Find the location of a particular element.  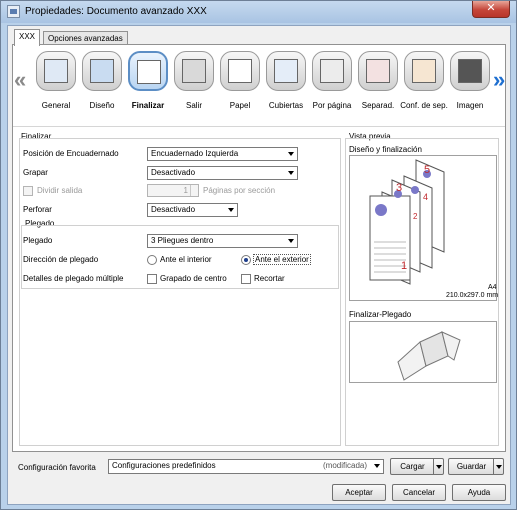

trim-checkbox is located at coordinates (246, 279).